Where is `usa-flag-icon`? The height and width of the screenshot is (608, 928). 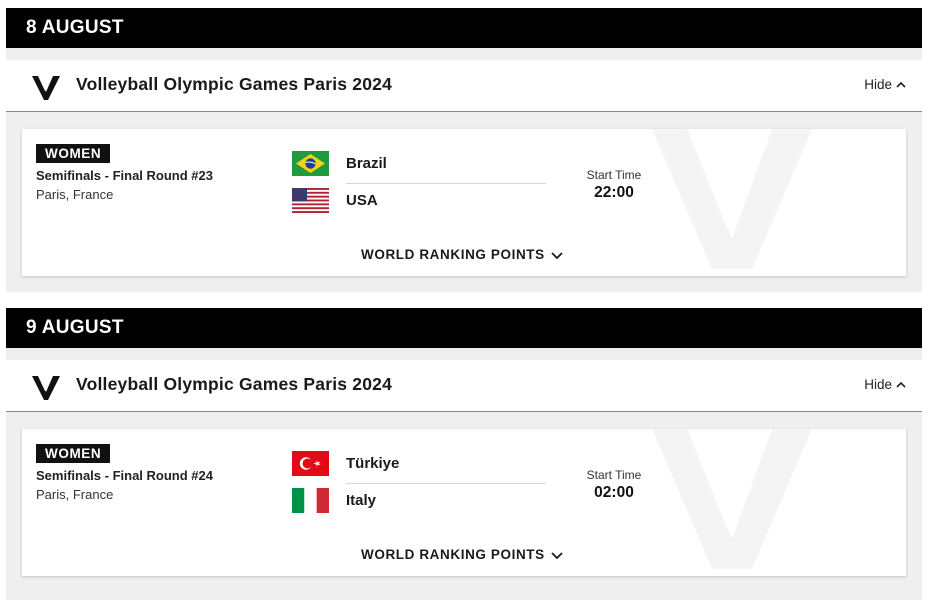
usa-flag-icon is located at coordinates (310, 200).